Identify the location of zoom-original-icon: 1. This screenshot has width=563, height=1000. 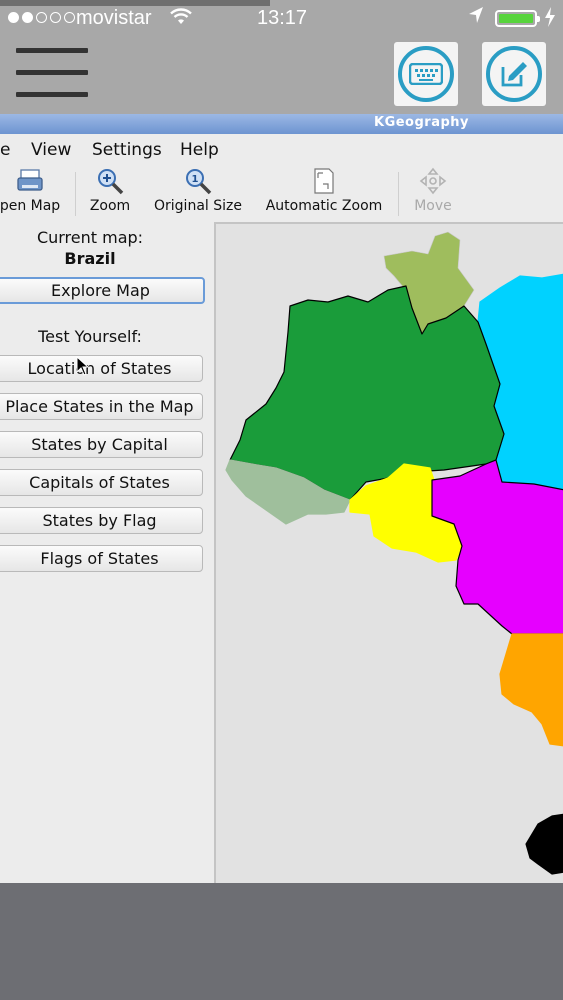
(198, 181).